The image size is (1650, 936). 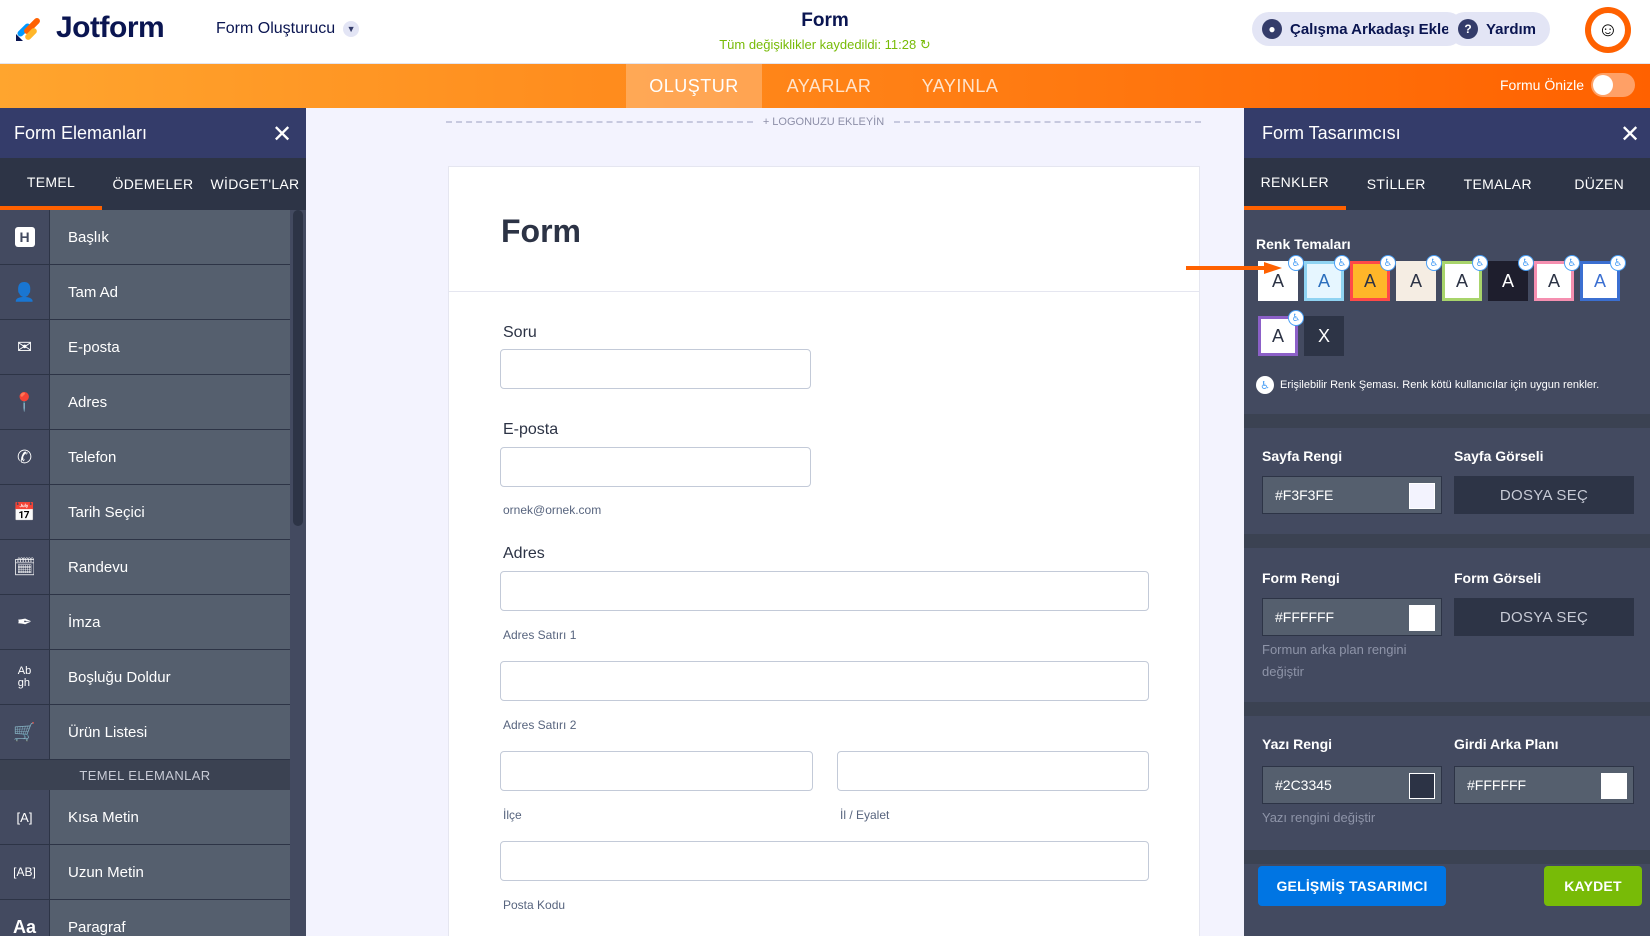 I want to click on pen-icon: ✒, so click(x=25, y=622).